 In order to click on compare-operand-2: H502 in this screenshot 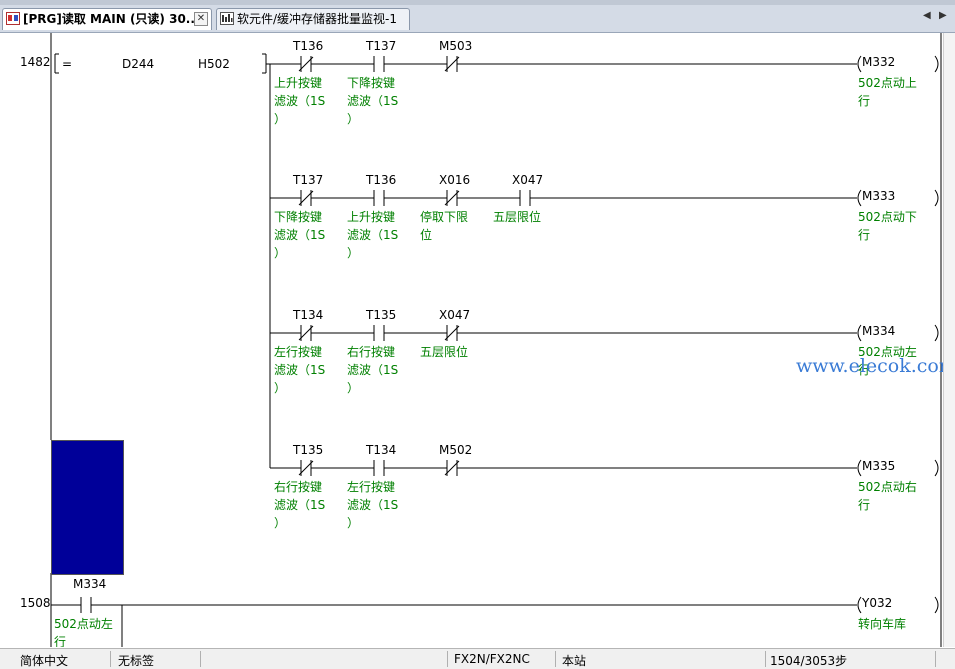, I will do `click(214, 64)`.